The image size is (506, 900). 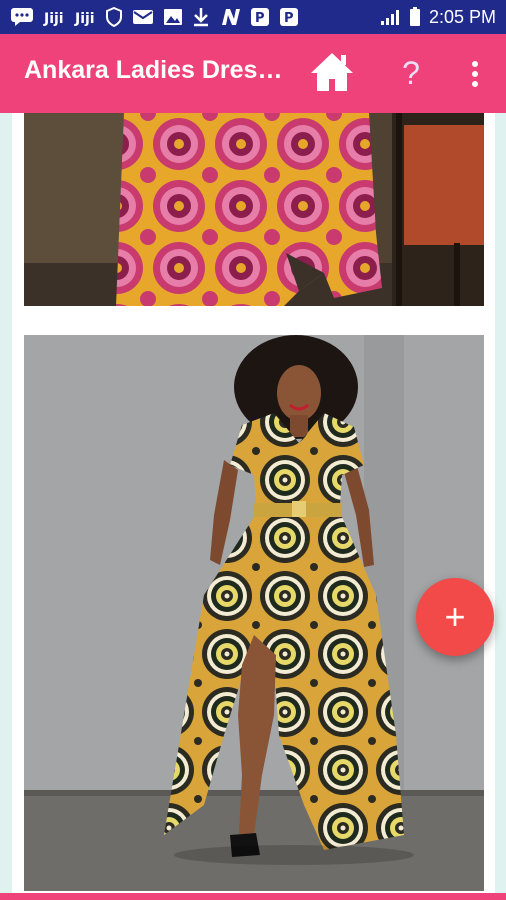 What do you see at coordinates (462, 16) in the screenshot?
I see `clock: 2:05 PM` at bounding box center [462, 16].